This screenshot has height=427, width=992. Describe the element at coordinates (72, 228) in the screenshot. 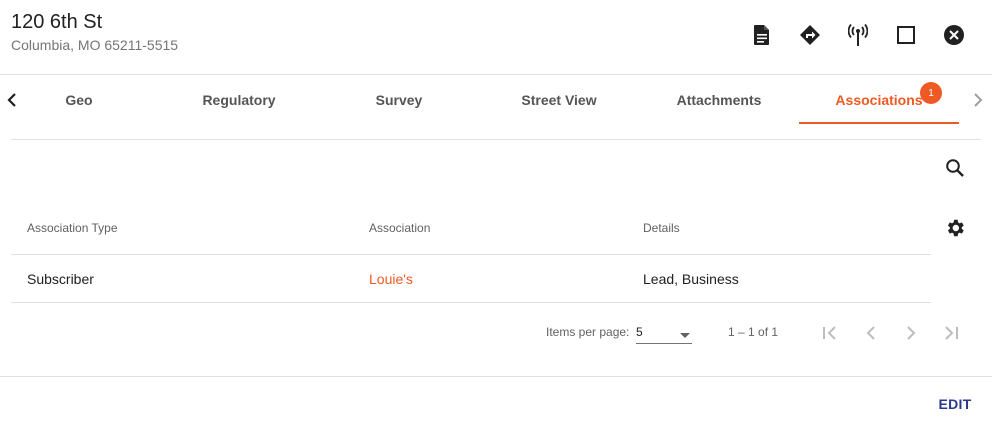

I see `column-header-association-type: Association Type` at that location.